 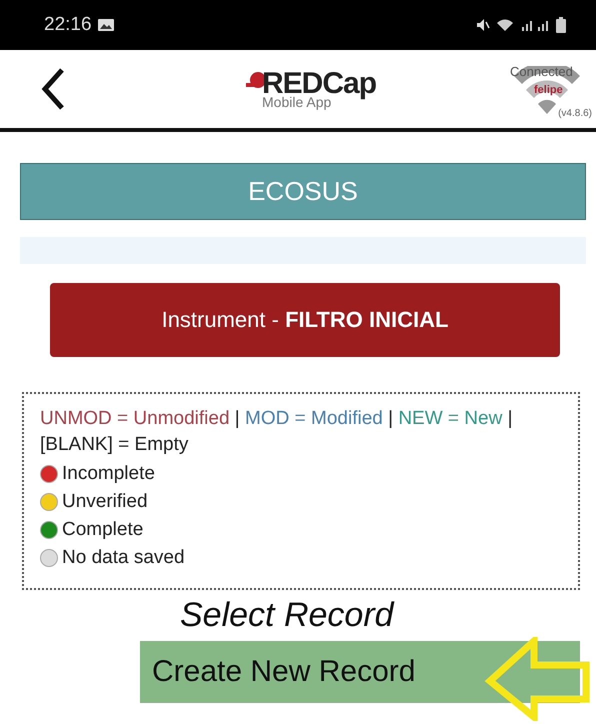 I want to click on clock: 22:16, so click(x=68, y=25).